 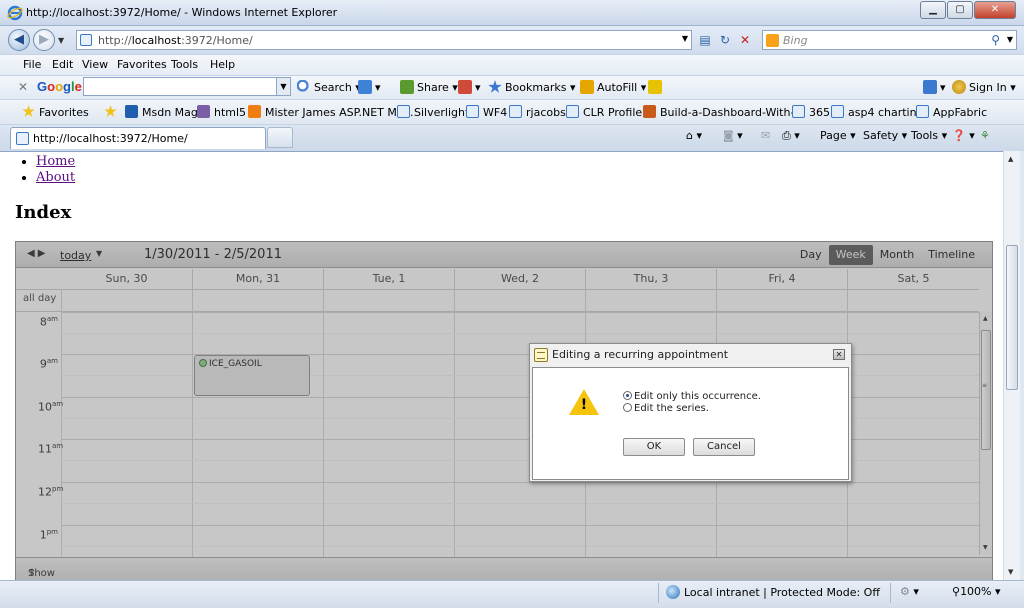 I want to click on fav-link-msdn-mag: Msdn Mag, so click(x=161, y=112).